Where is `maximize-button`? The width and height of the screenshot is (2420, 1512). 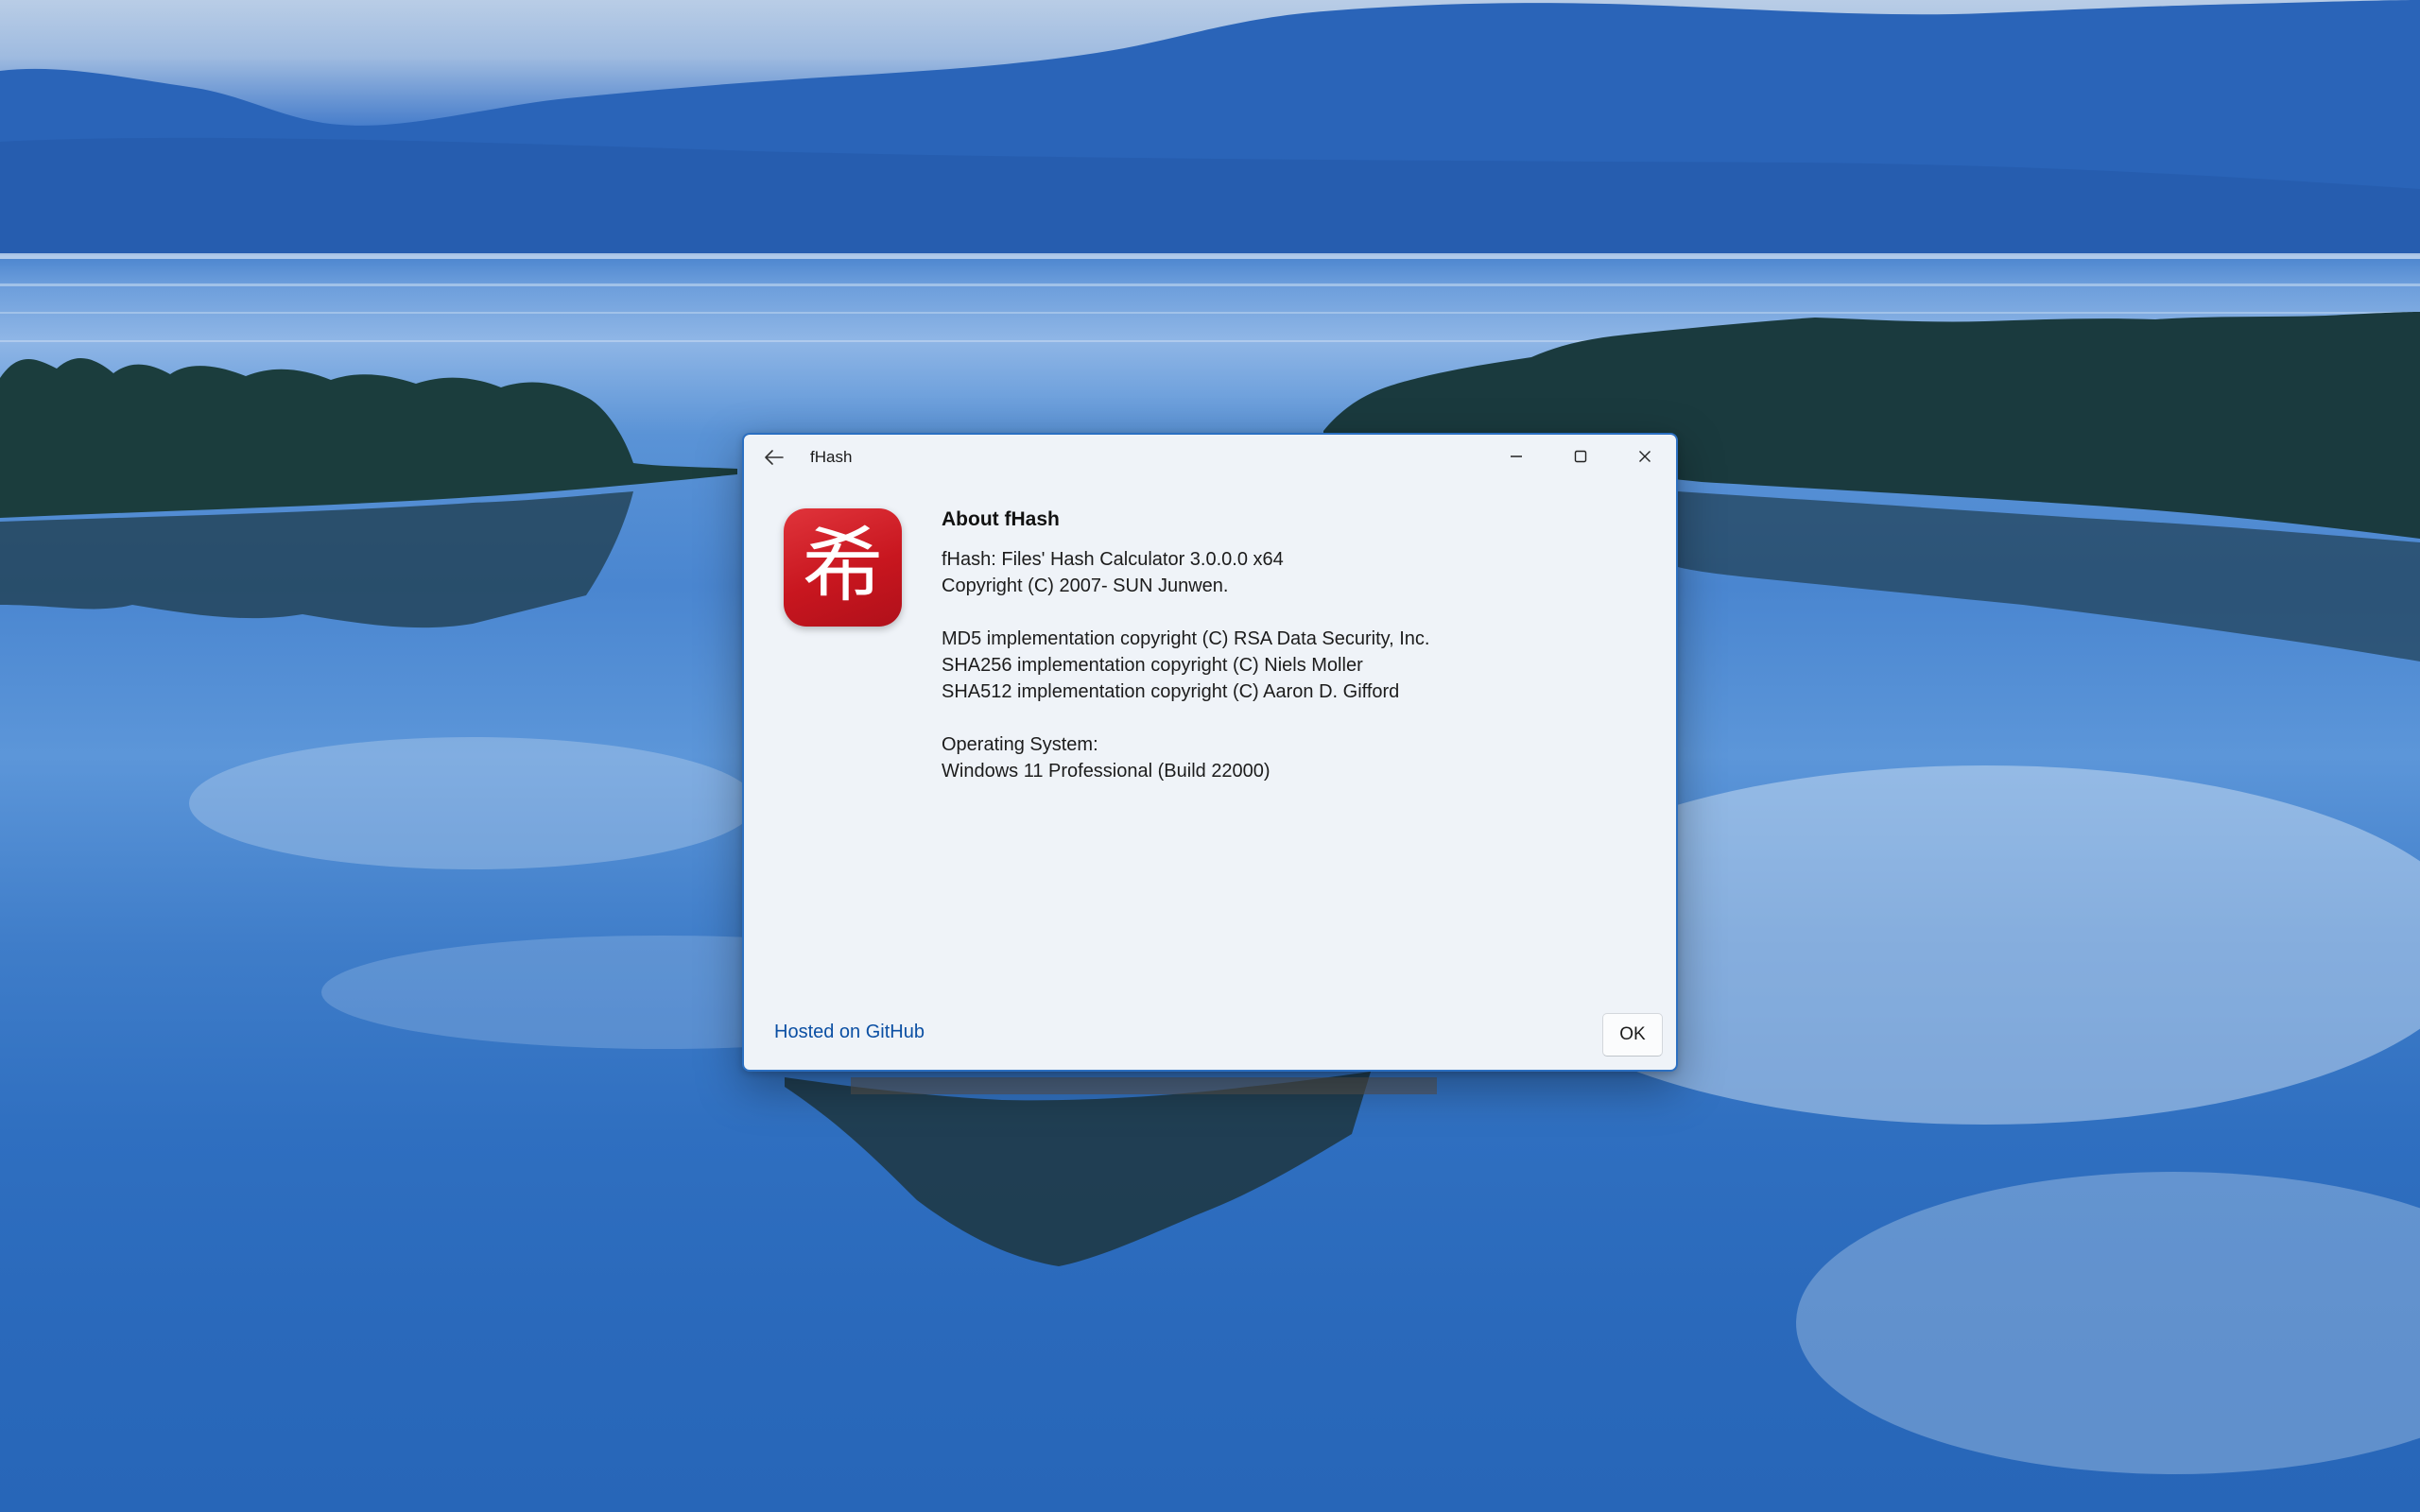
maximize-button is located at coordinates (1580, 456).